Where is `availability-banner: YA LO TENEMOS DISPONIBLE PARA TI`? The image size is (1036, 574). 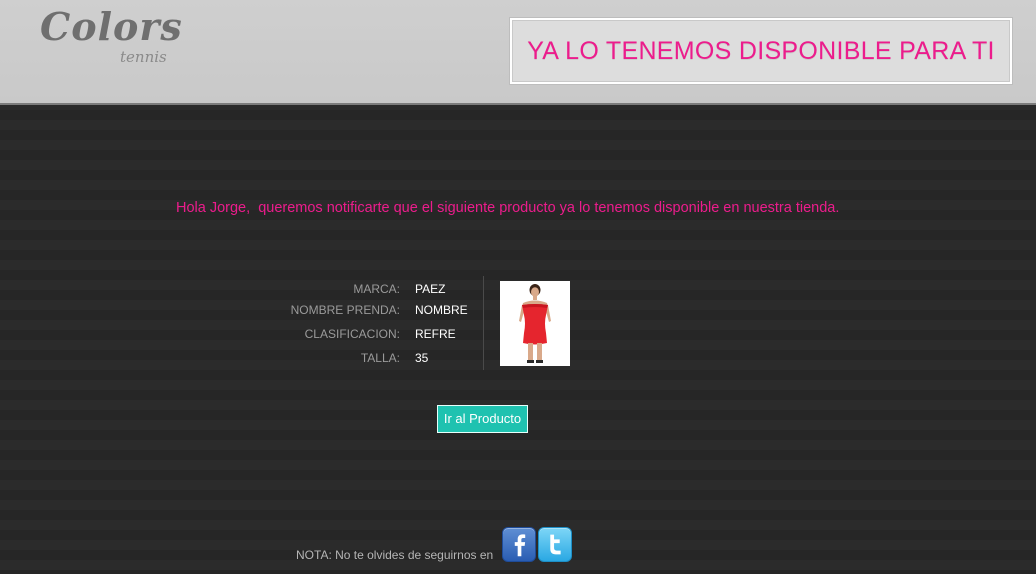
availability-banner: YA LO TENEMOS DISPONIBLE PARA TI is located at coordinates (761, 51).